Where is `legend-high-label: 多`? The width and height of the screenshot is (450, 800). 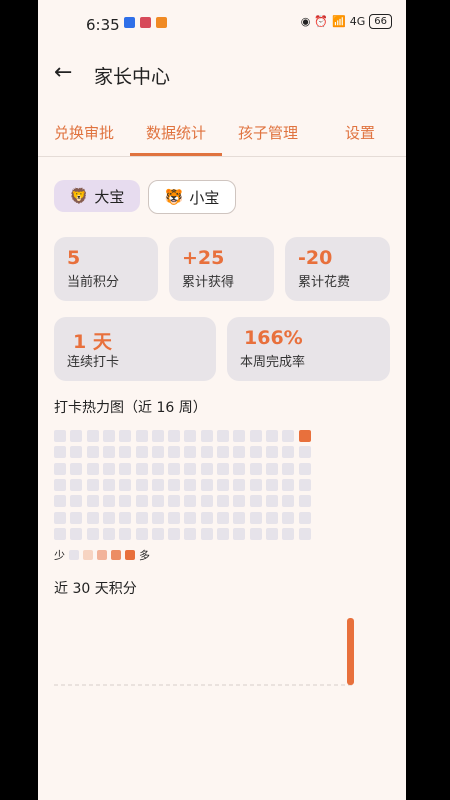 legend-high-label: 多 is located at coordinates (144, 555).